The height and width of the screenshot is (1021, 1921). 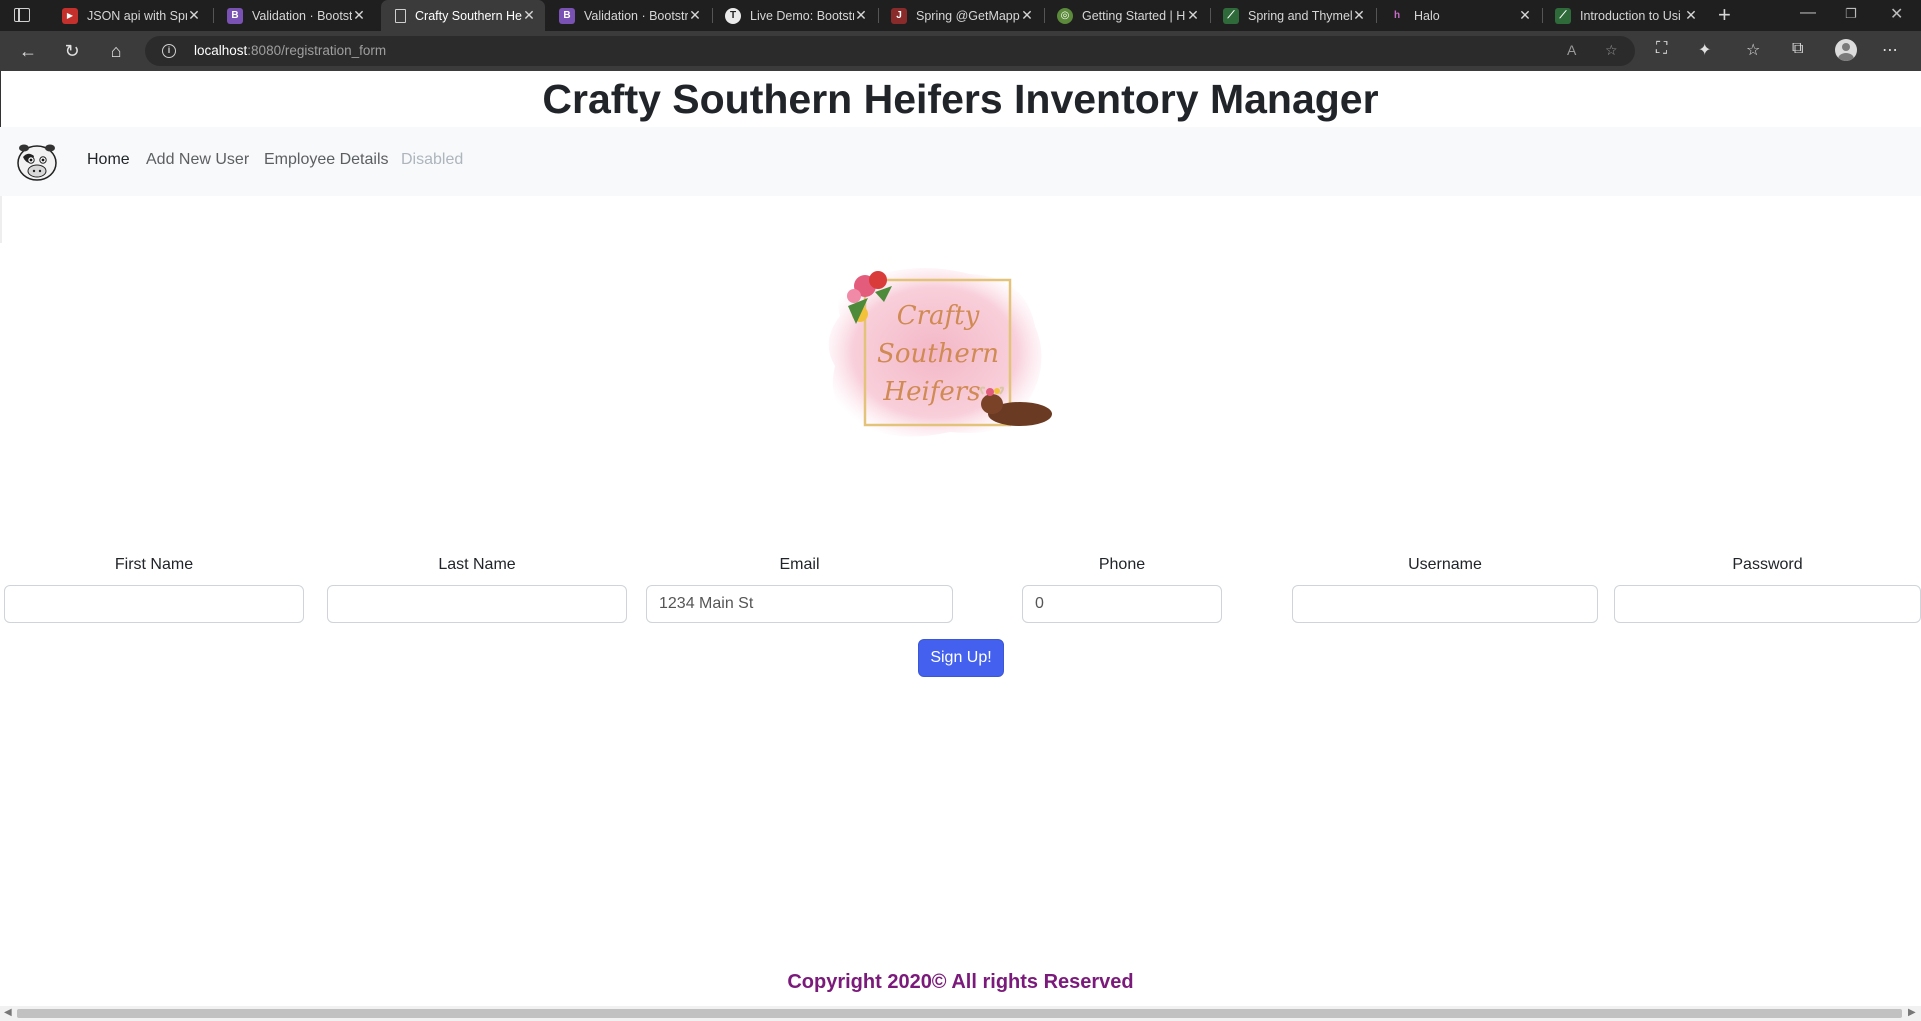 I want to click on browser-tab: T Live Demo: Bootstr ✕, so click(x=795, y=15).